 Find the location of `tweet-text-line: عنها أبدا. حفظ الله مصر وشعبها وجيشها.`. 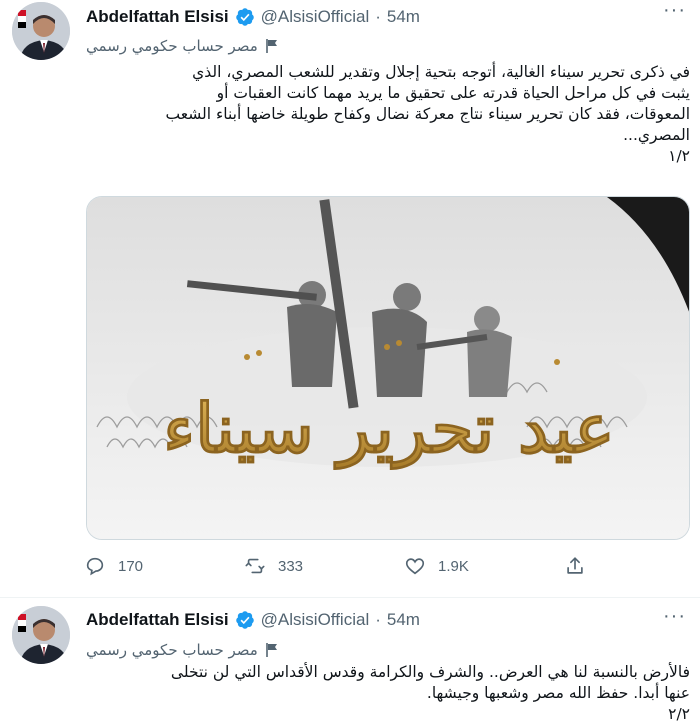

tweet-text-line: عنها أبدا. حفظ الله مصر وشعبها وجيشها. is located at coordinates (558, 693).